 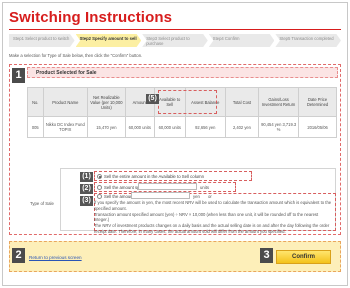 I want to click on callout-badge-5: (5), so click(x=152, y=99).